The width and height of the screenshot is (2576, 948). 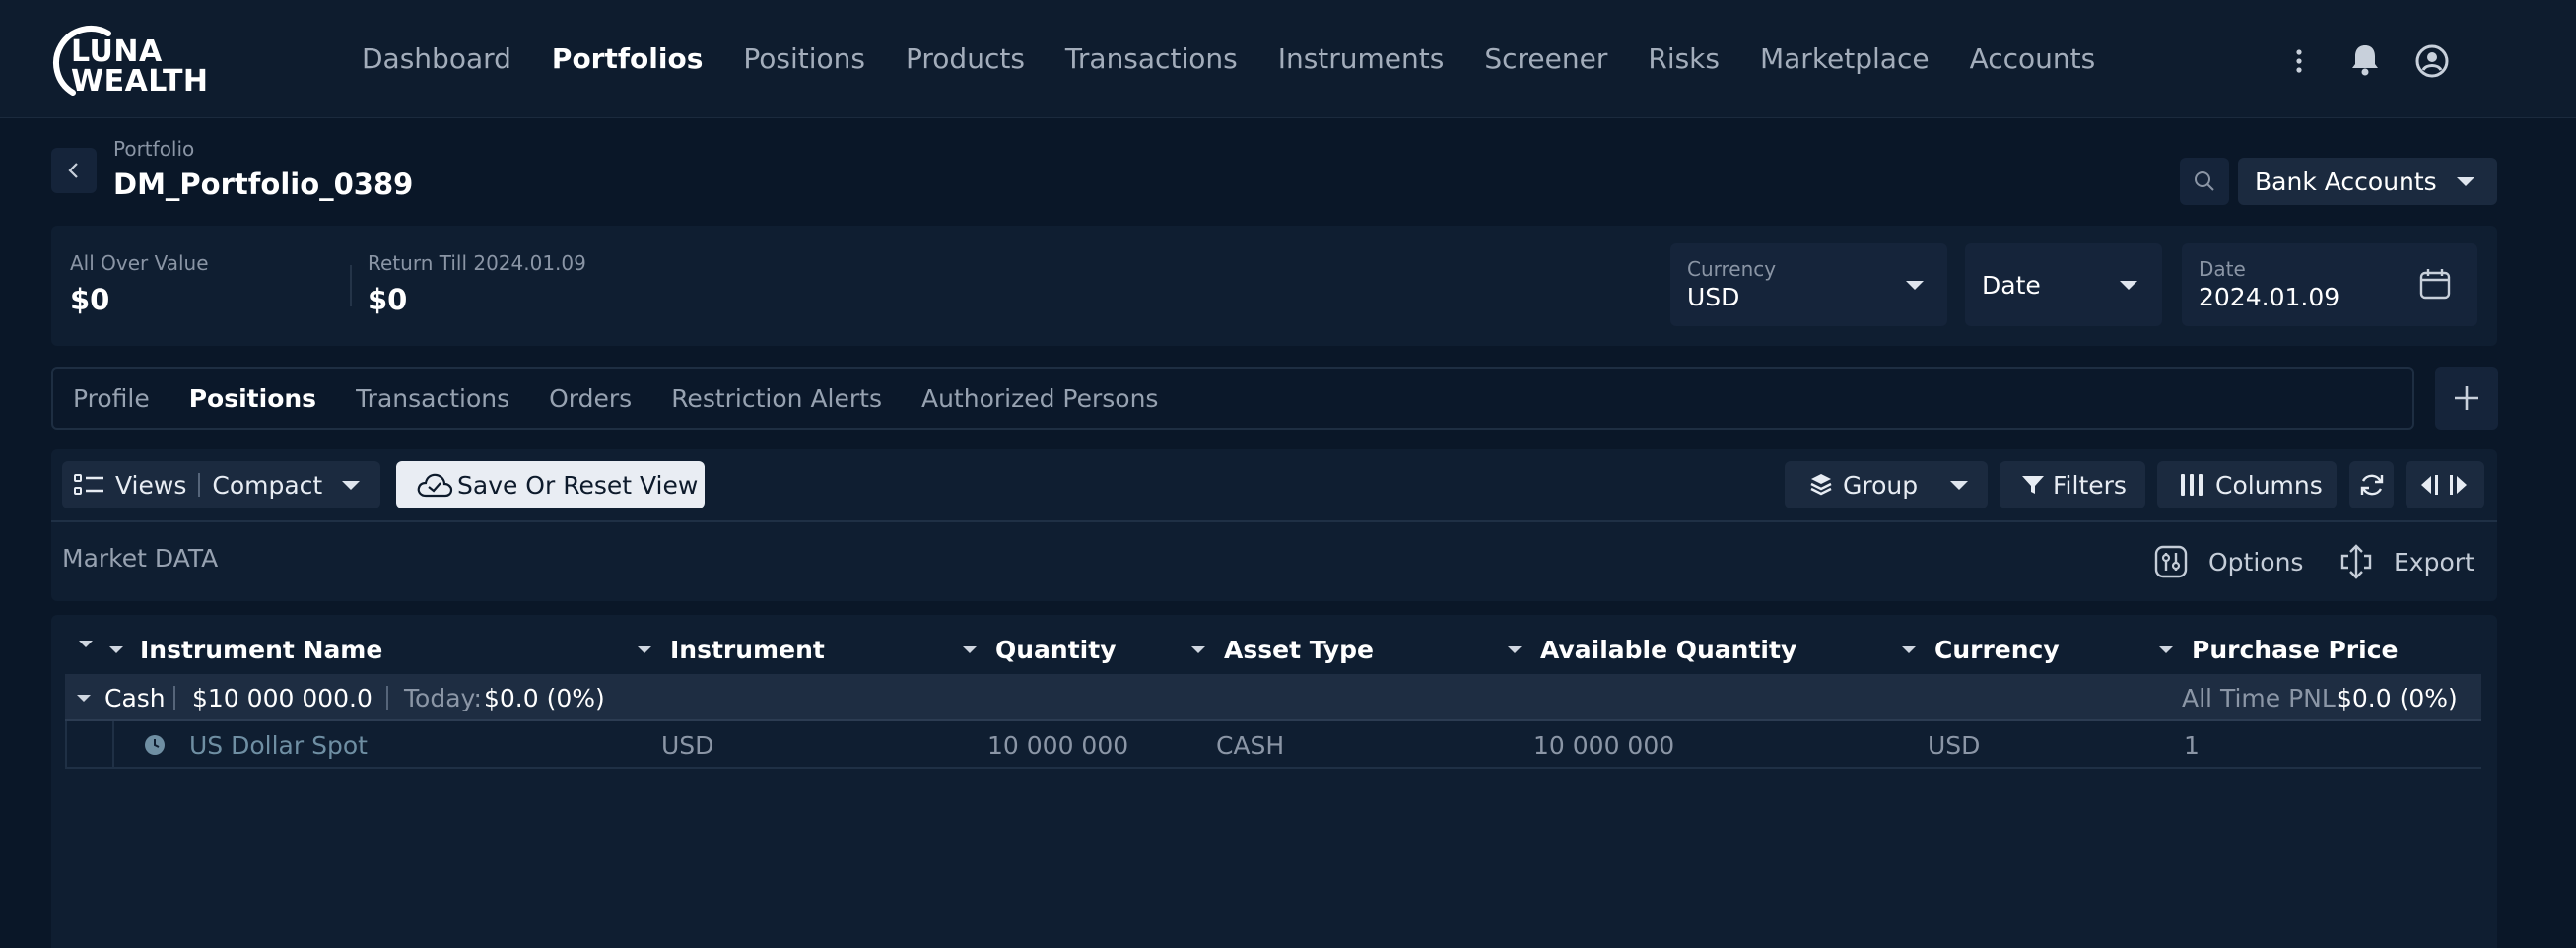 I want to click on filters-button: Filters, so click(x=2073, y=484).